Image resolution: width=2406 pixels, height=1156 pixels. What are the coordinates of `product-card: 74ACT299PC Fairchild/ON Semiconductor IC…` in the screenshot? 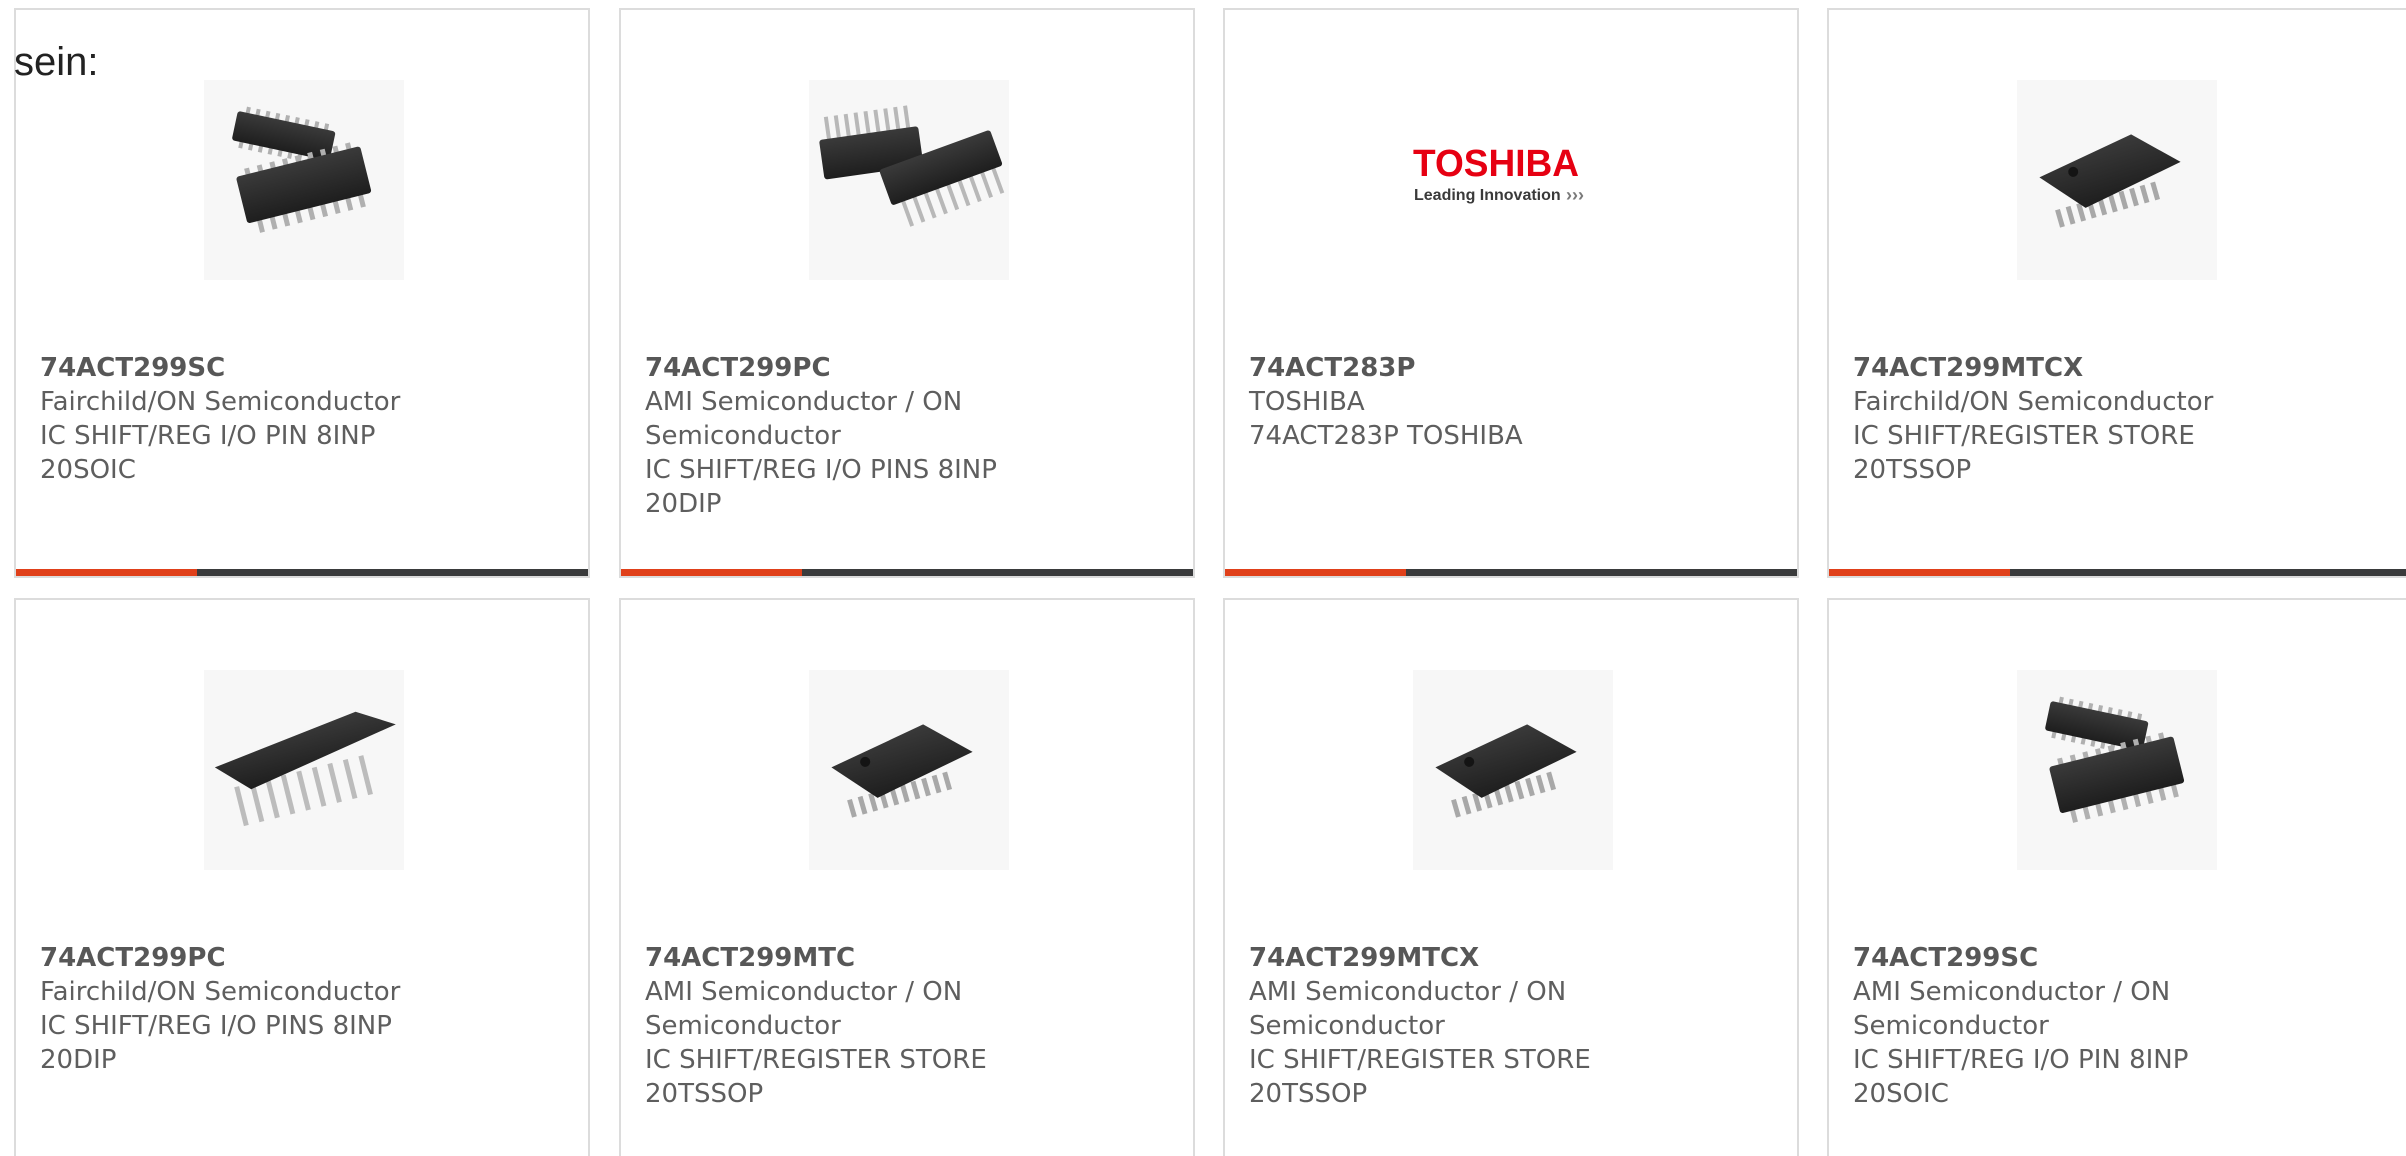 It's located at (302, 877).